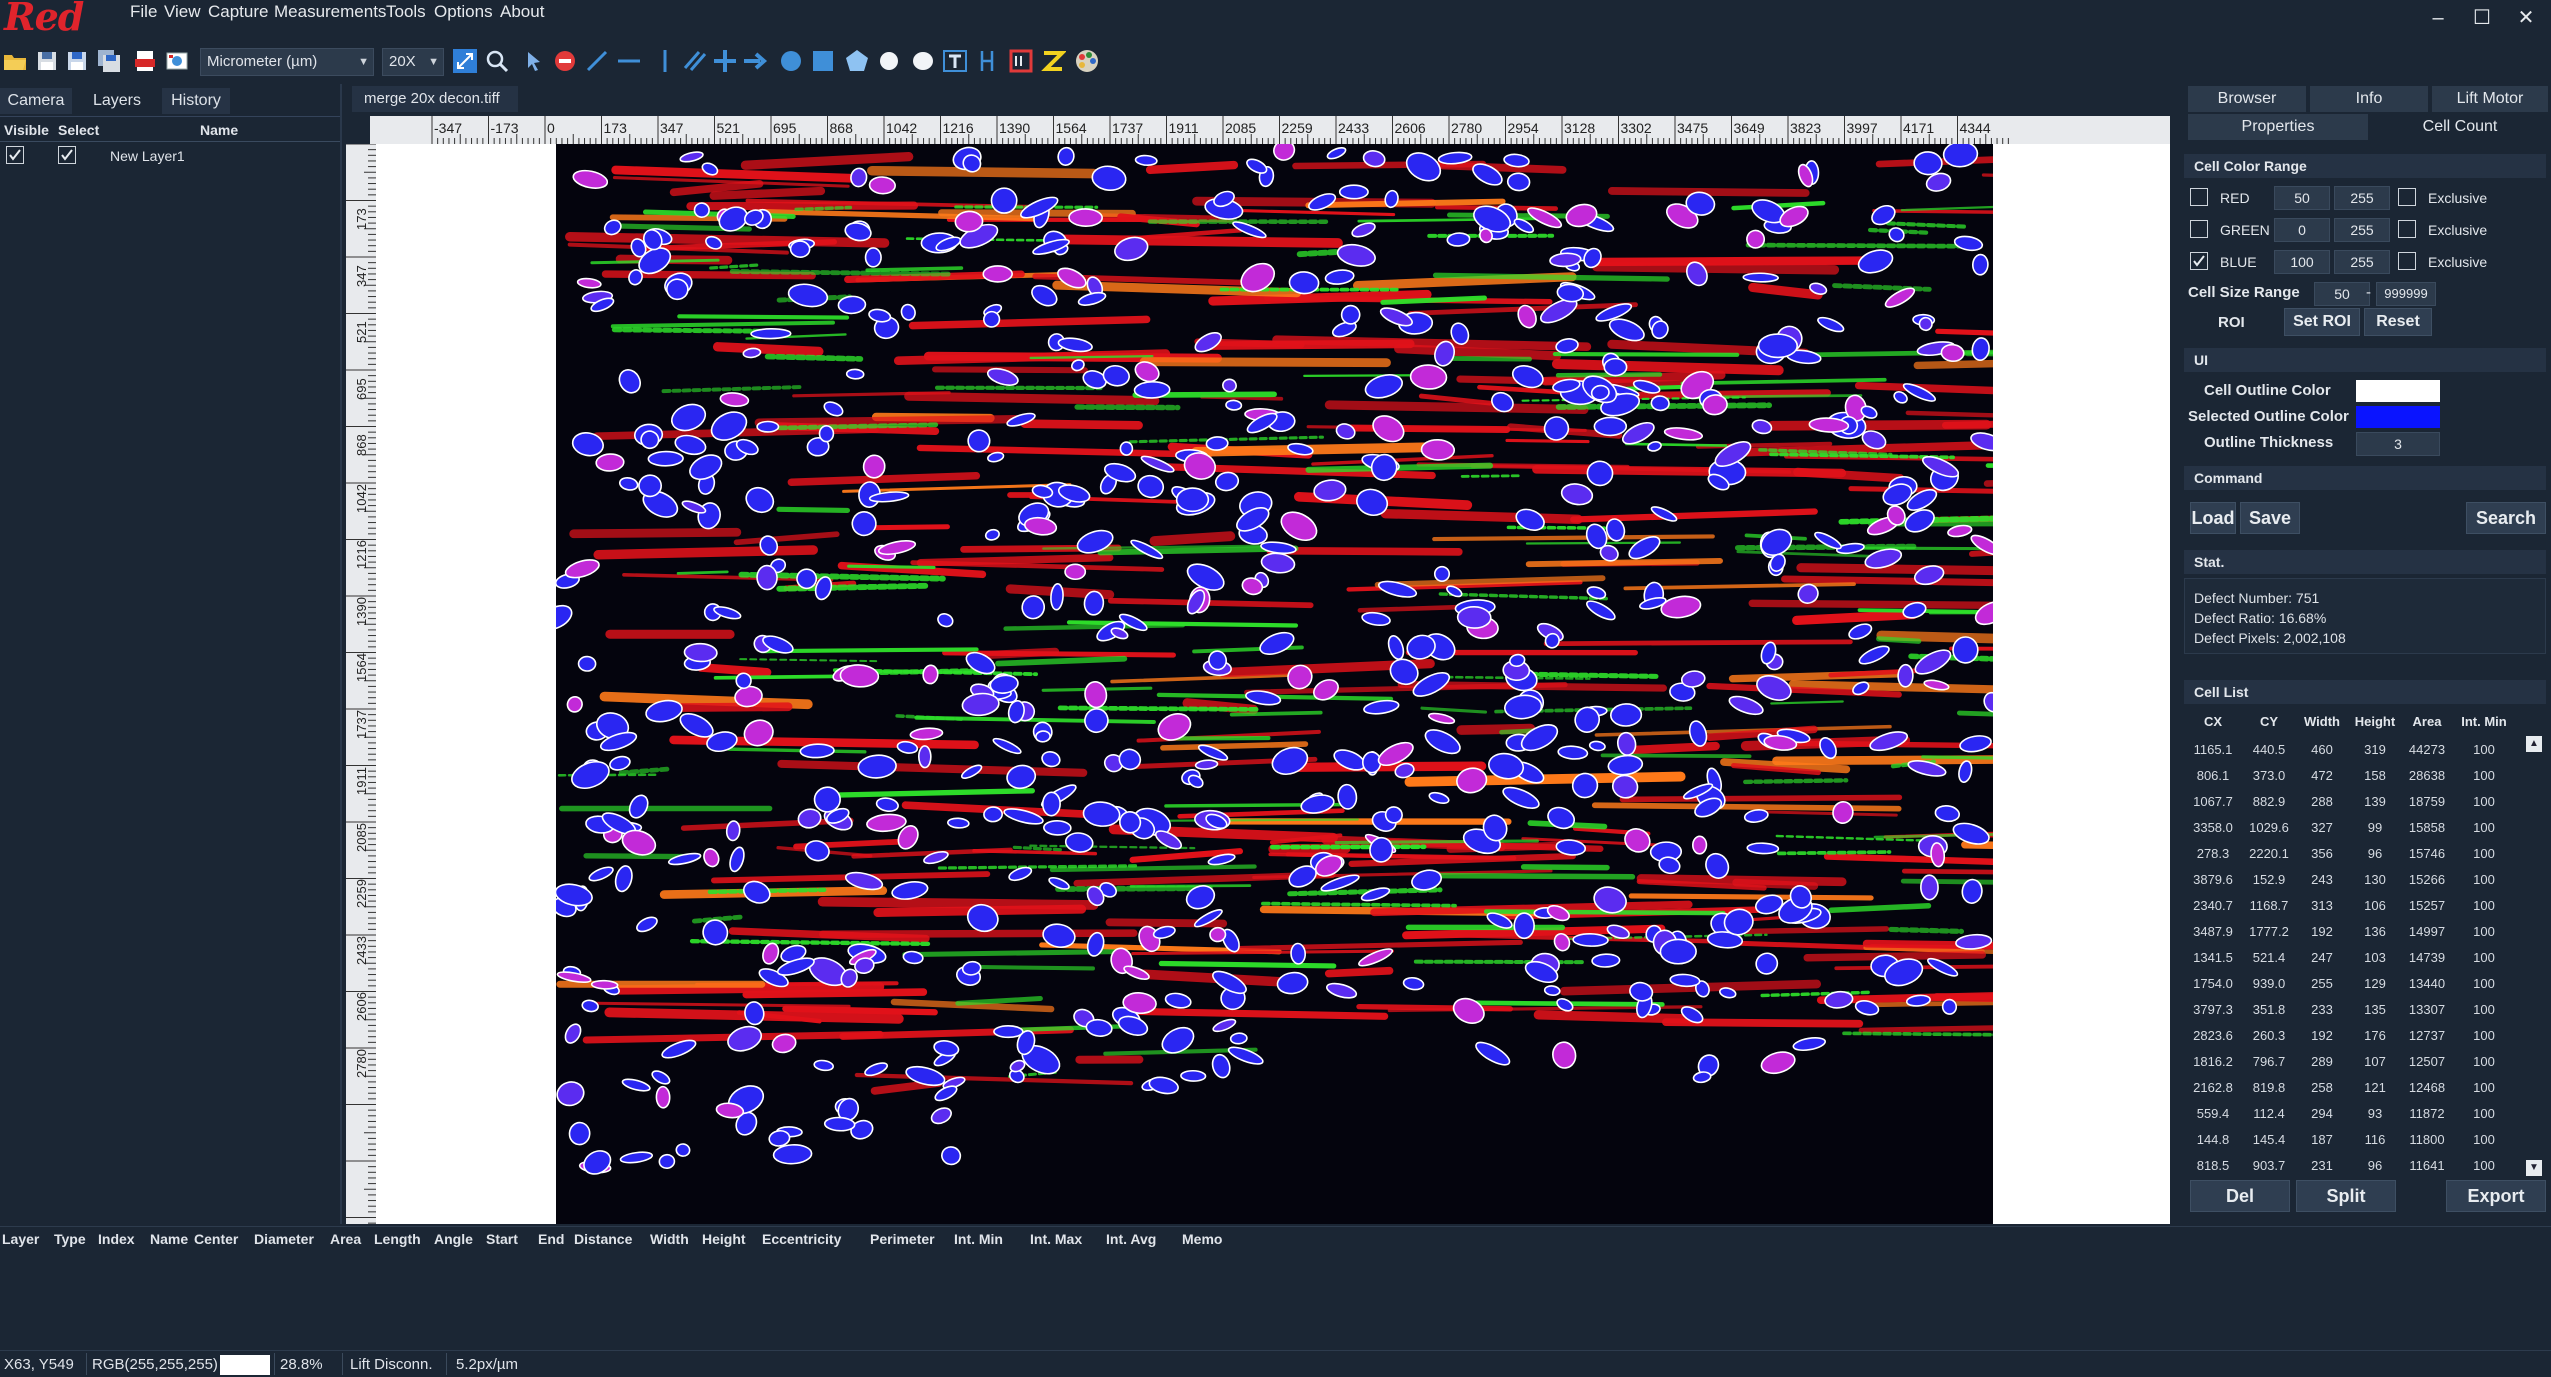  I want to click on vertical-measure-icon, so click(987, 61).